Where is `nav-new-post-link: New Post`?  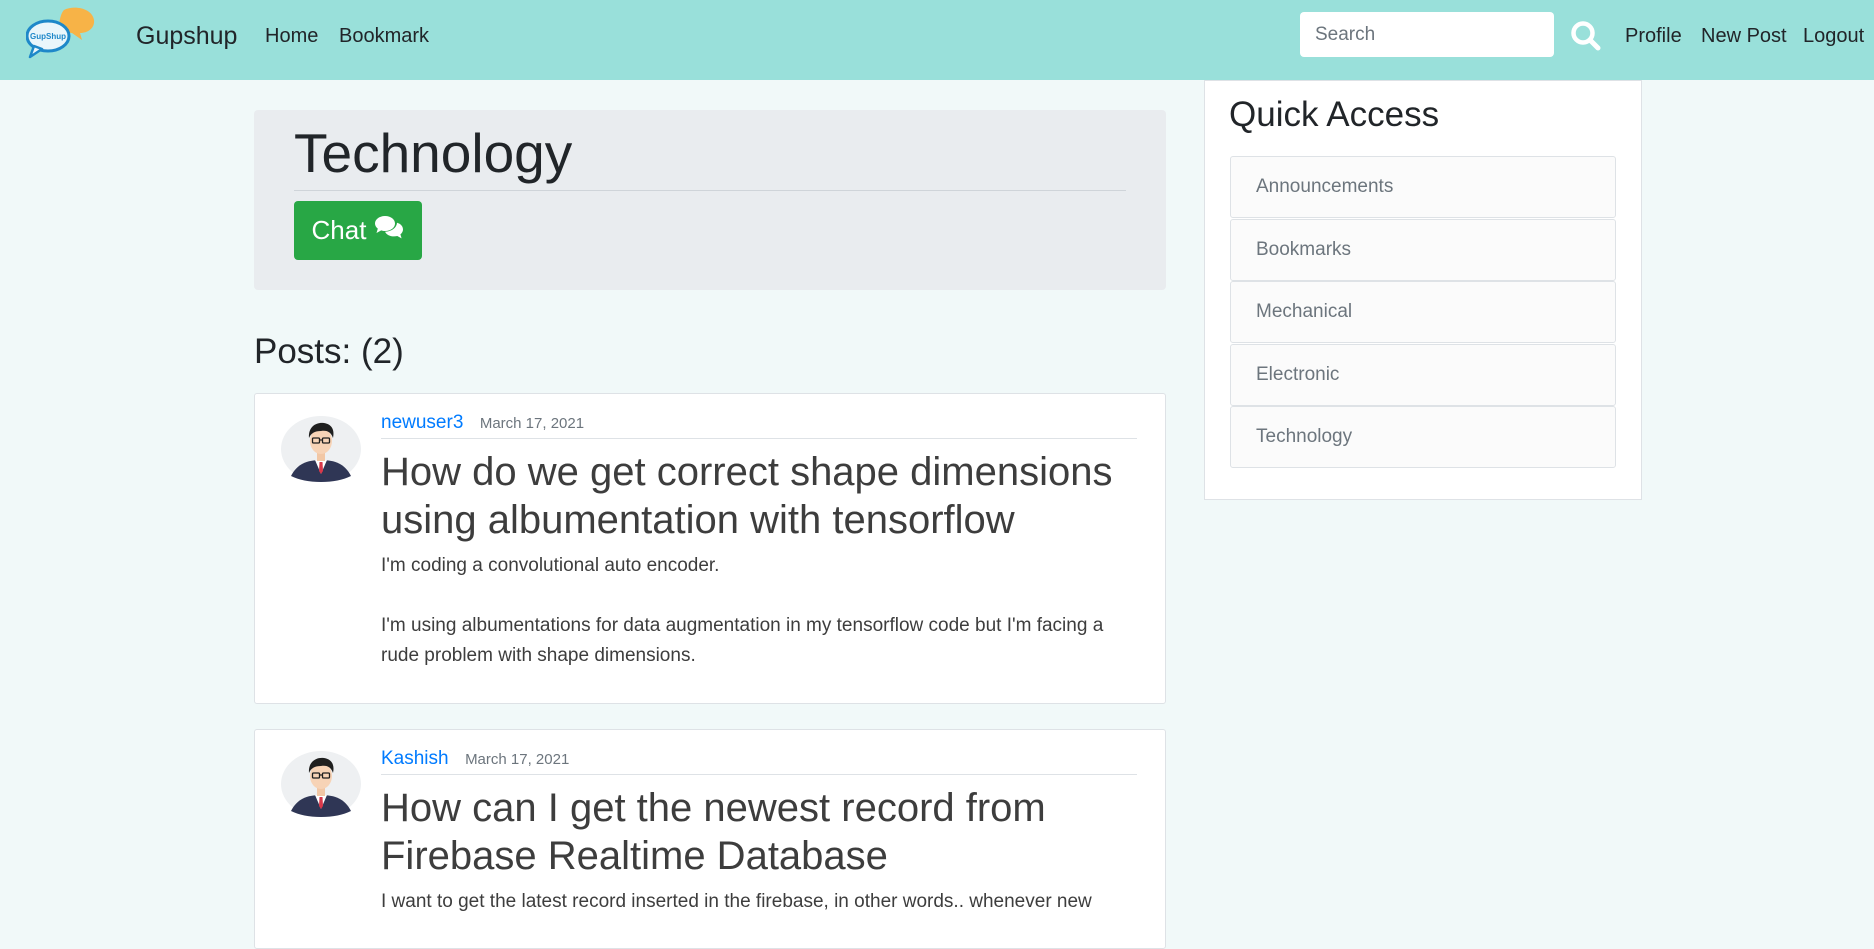
nav-new-post-link: New Post is located at coordinates (1744, 36).